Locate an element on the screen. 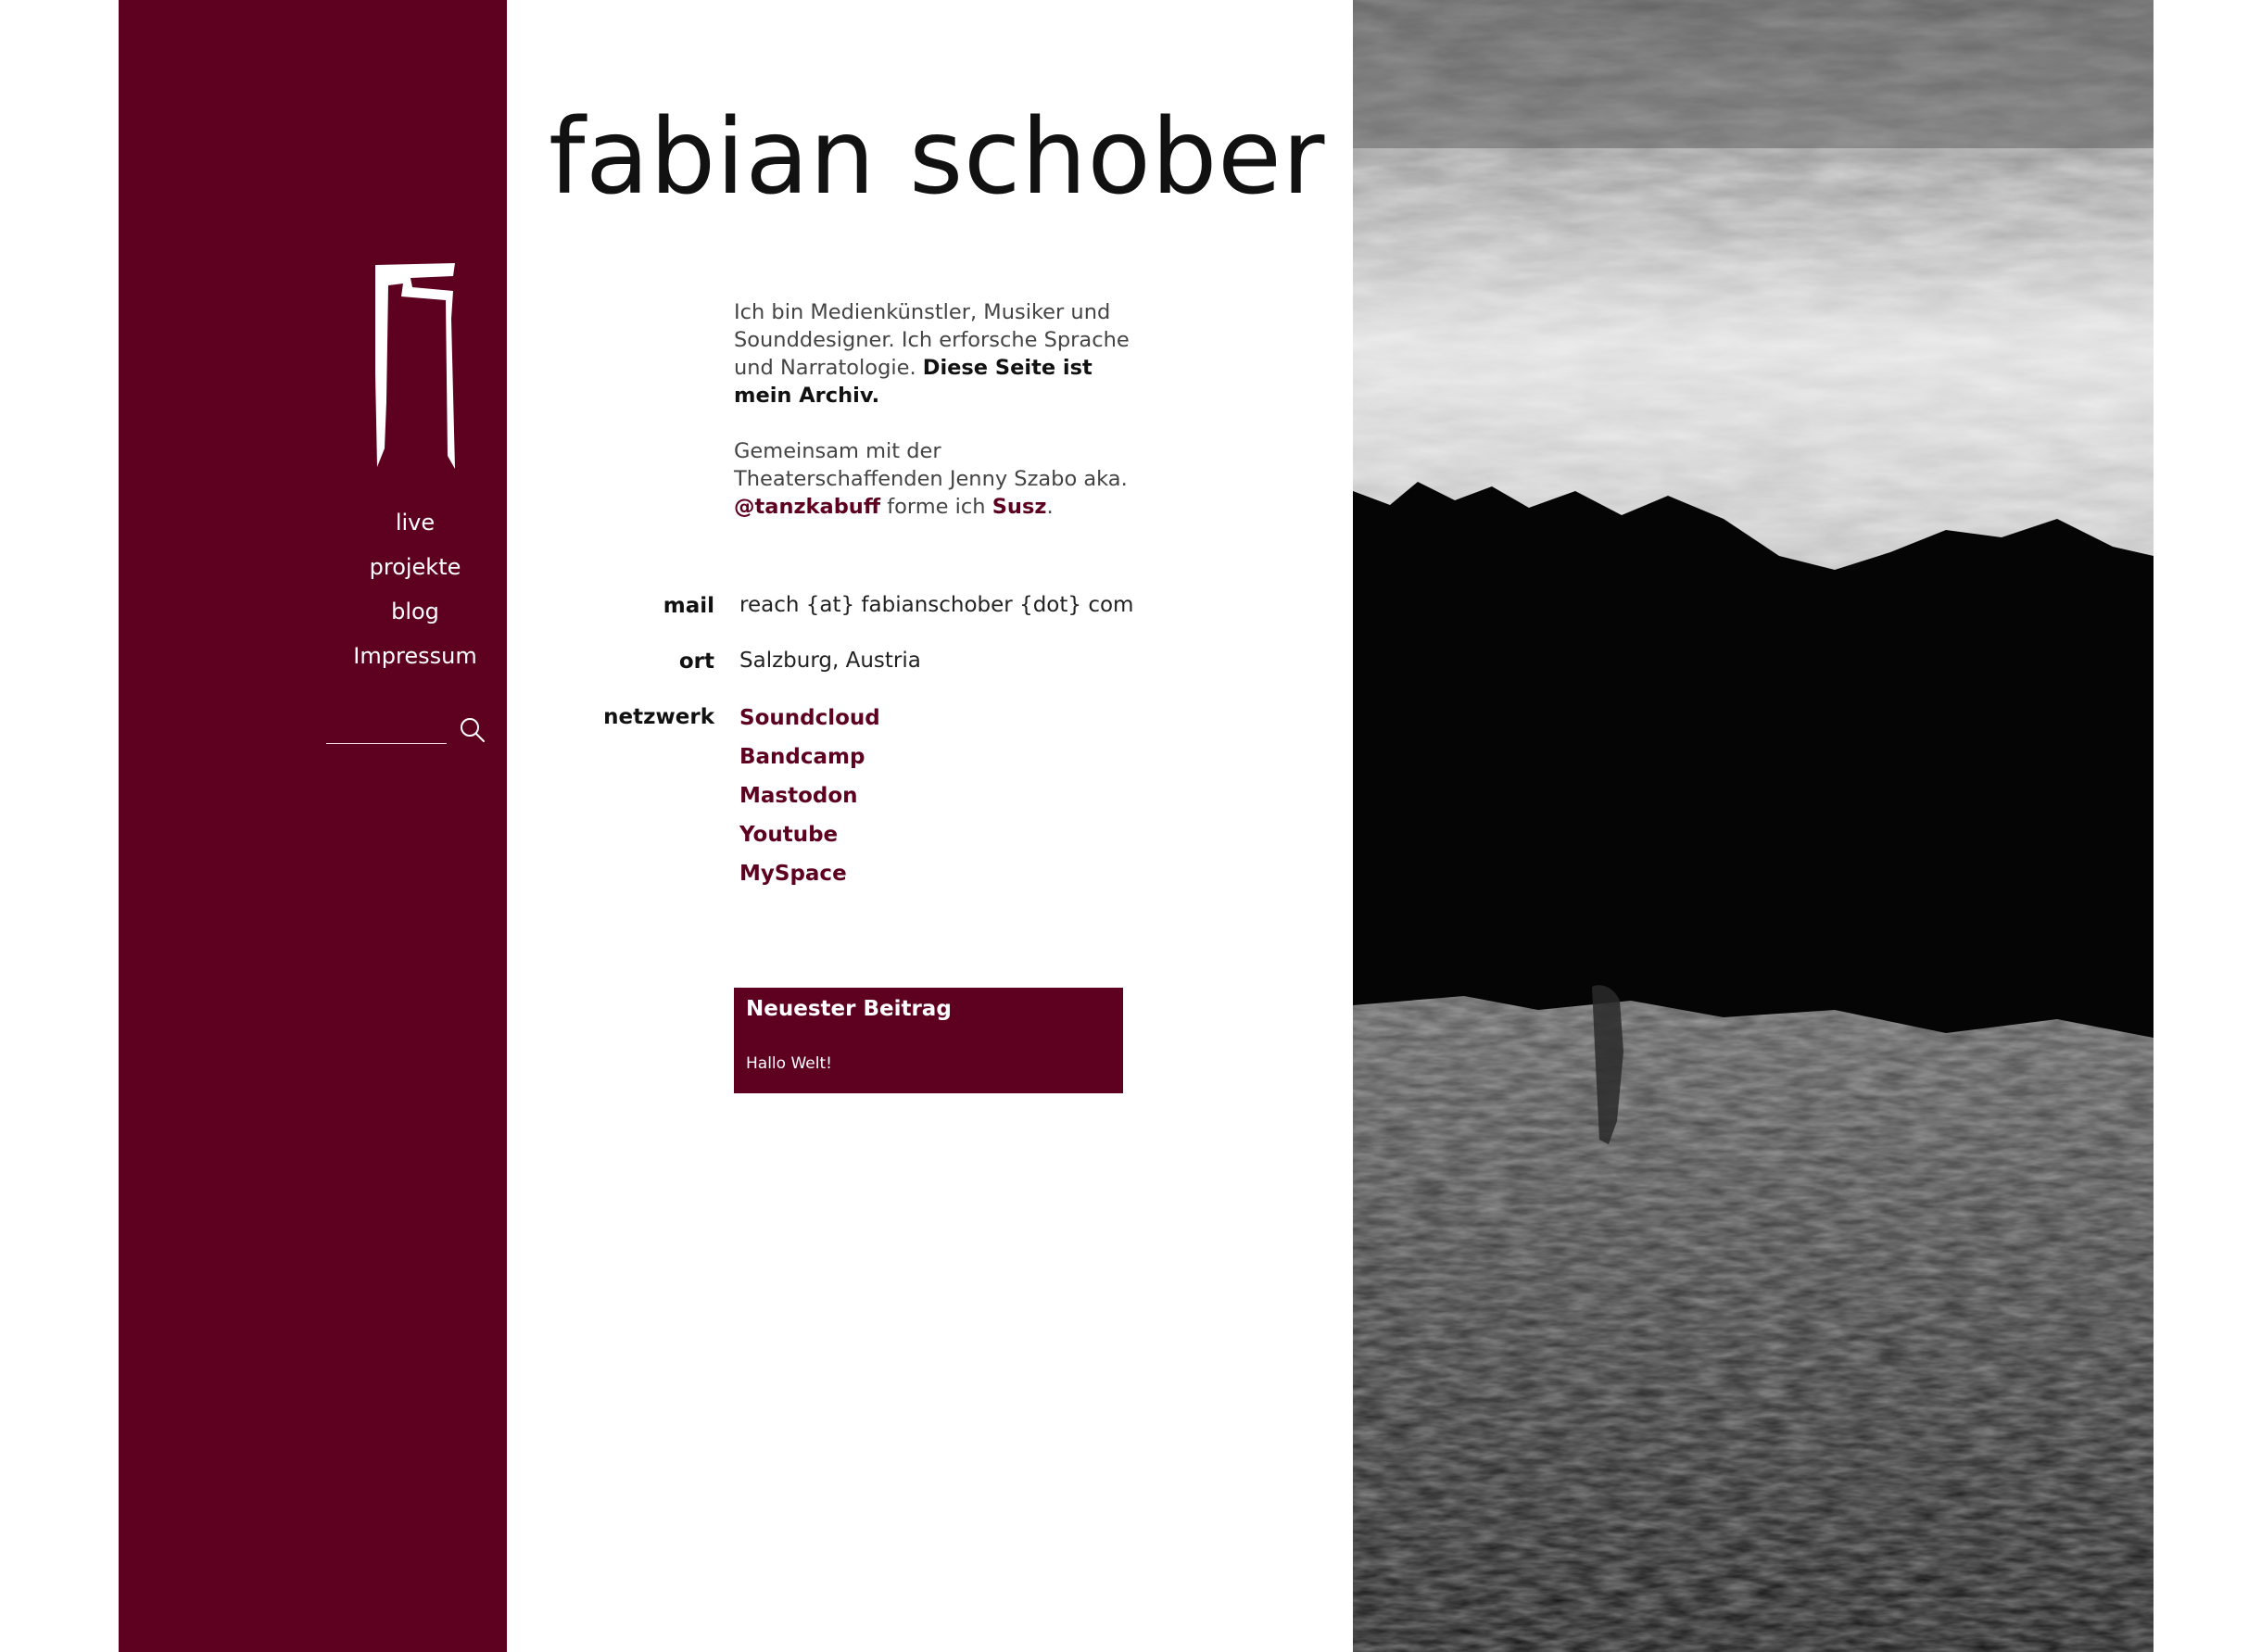 The width and height of the screenshot is (2261, 1652). nav-item-blog: blog is located at coordinates (415, 611).